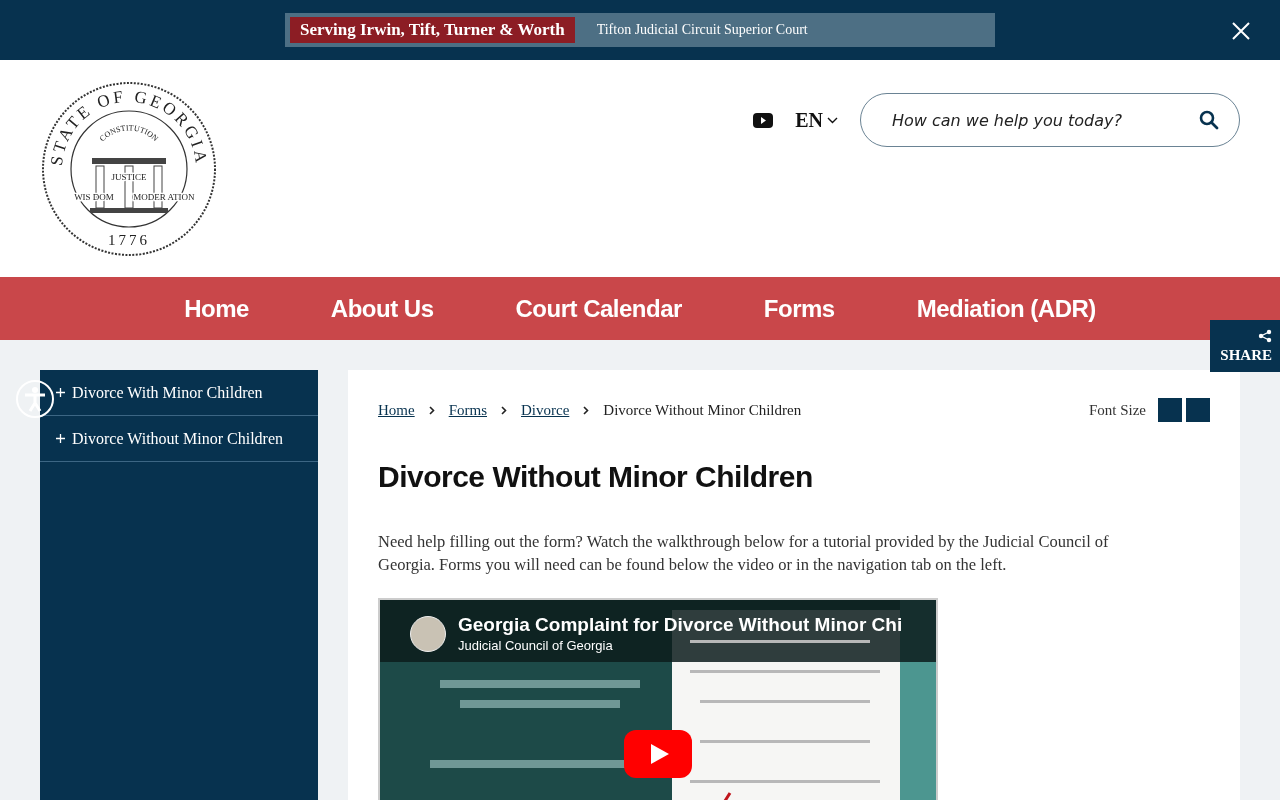  Describe the element at coordinates (744, 553) in the screenshot. I see `intro-paragraph: Need help filling out the form? Watch the walkthrough below for a tutorial provided by the Judicial Council of Georgia. Forms you will need can be found below the video or in the navigation tab on the left.` at that location.